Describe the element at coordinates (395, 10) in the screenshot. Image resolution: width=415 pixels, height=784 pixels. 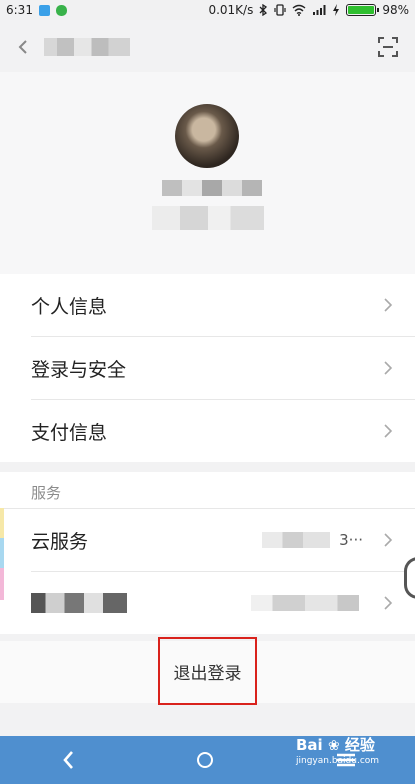
I see `battery-percent: 98%` at that location.